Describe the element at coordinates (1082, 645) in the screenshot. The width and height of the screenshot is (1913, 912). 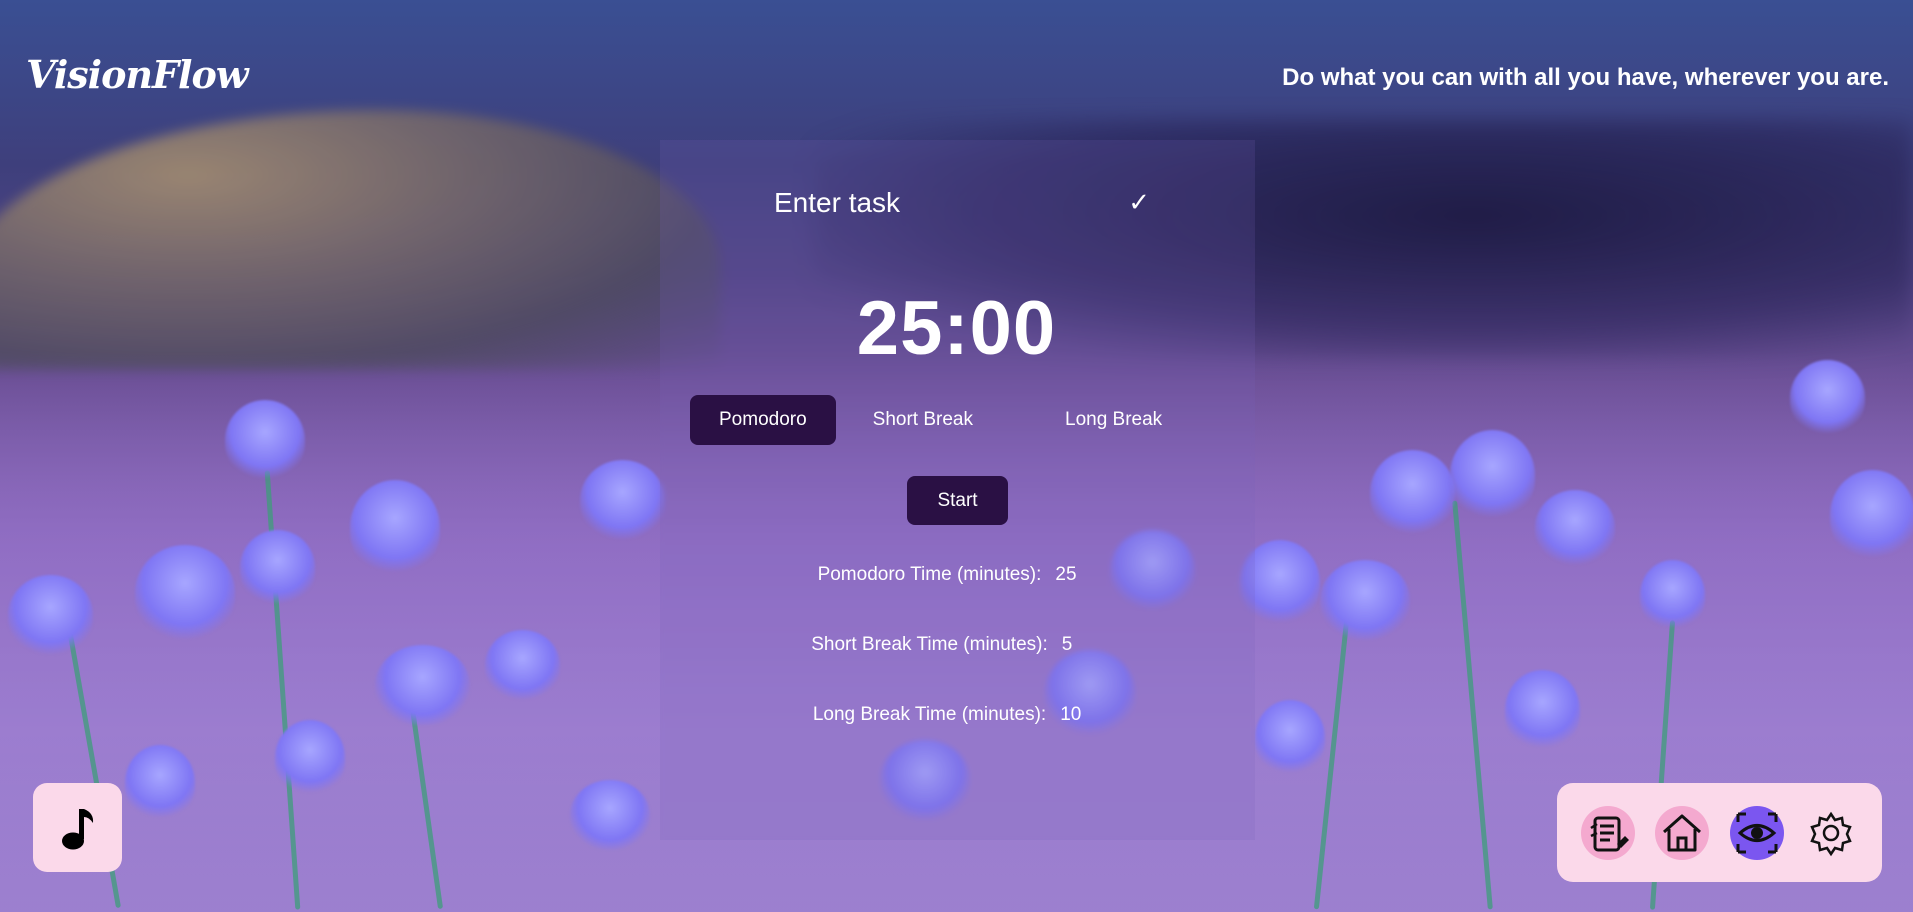
I see `short-break-time-value: 5` at that location.